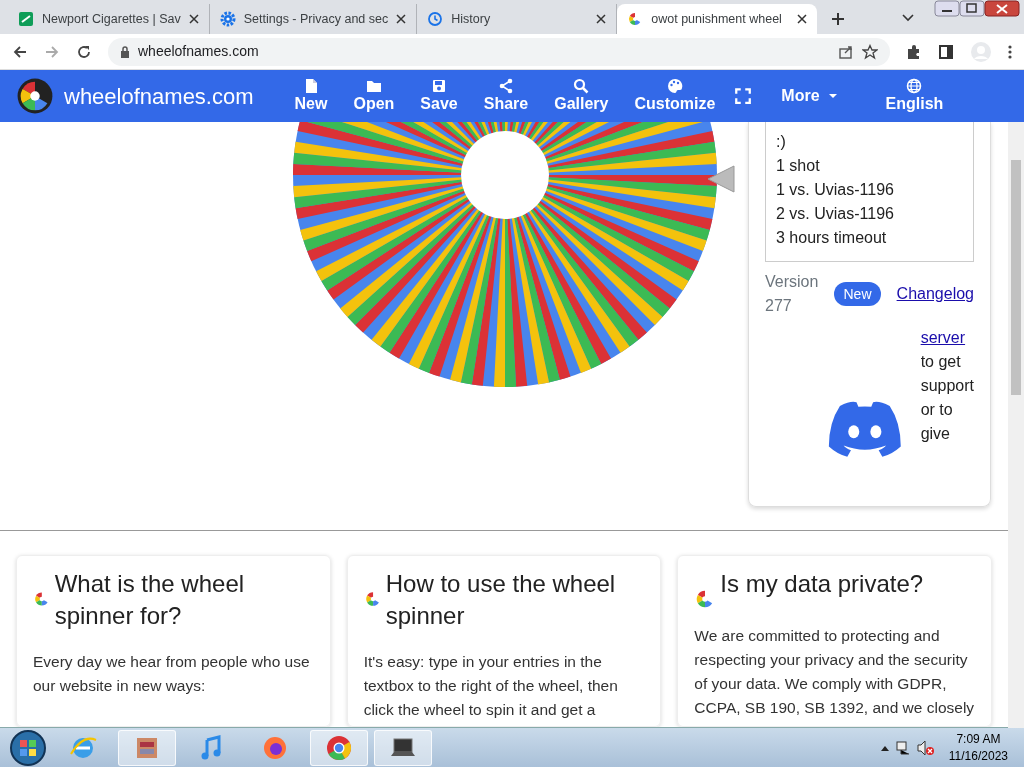  Describe the element at coordinates (159, 96) in the screenshot. I see `site-brand: wheelofnames.com` at that location.